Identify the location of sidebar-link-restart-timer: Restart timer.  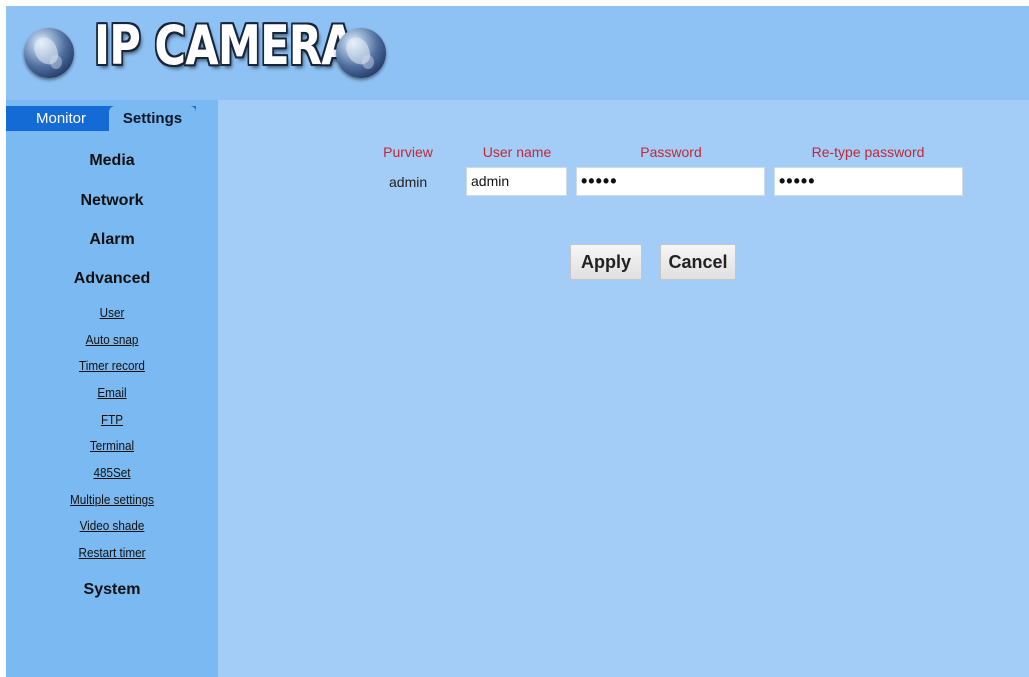
(112, 552).